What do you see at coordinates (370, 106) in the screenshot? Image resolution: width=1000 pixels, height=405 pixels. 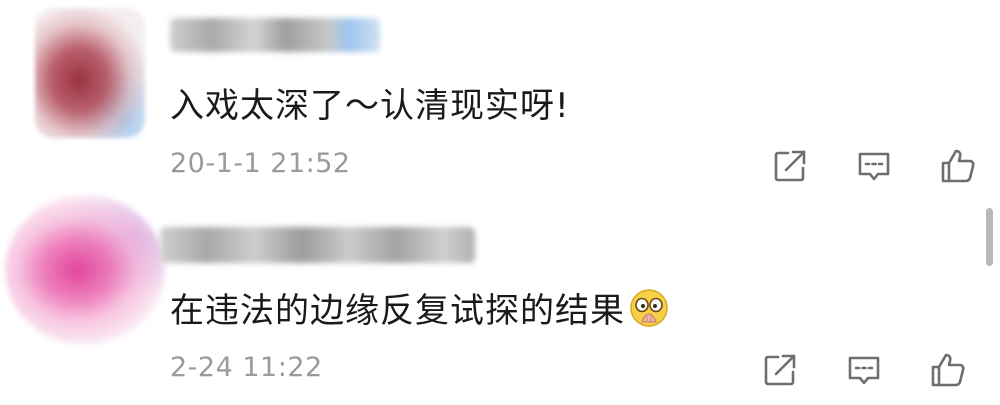 I see `comment-text: 入戏太深了～认清现实呀!` at bounding box center [370, 106].